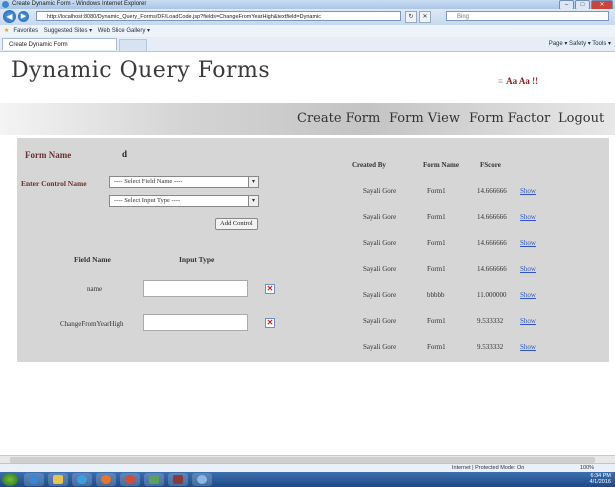  Describe the element at coordinates (197, 259) in the screenshot. I see `input-type-column-header: Input Type` at that location.